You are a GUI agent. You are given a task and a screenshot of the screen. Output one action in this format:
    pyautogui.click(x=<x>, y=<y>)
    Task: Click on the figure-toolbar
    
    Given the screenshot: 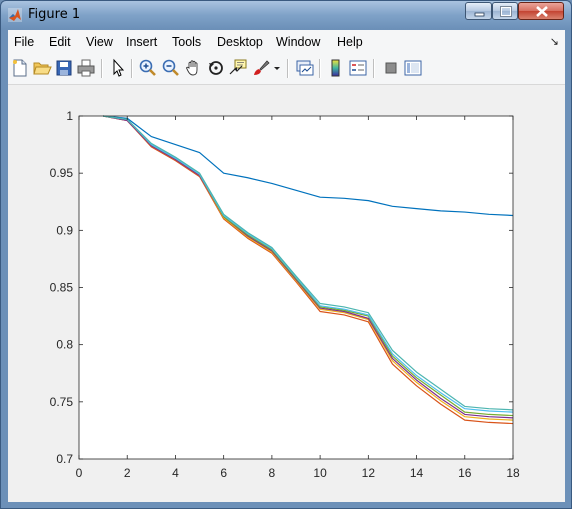 What is the action you would take?
    pyautogui.click(x=286, y=69)
    